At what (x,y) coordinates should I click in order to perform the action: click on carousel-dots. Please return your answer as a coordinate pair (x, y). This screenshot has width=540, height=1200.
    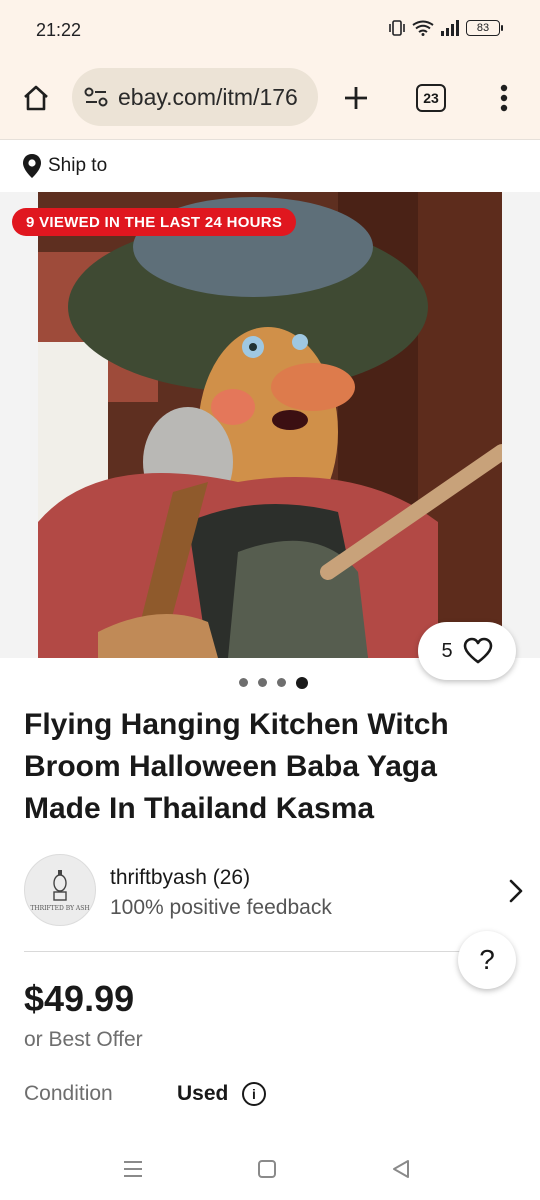
    Looking at the image, I should click on (270, 682).